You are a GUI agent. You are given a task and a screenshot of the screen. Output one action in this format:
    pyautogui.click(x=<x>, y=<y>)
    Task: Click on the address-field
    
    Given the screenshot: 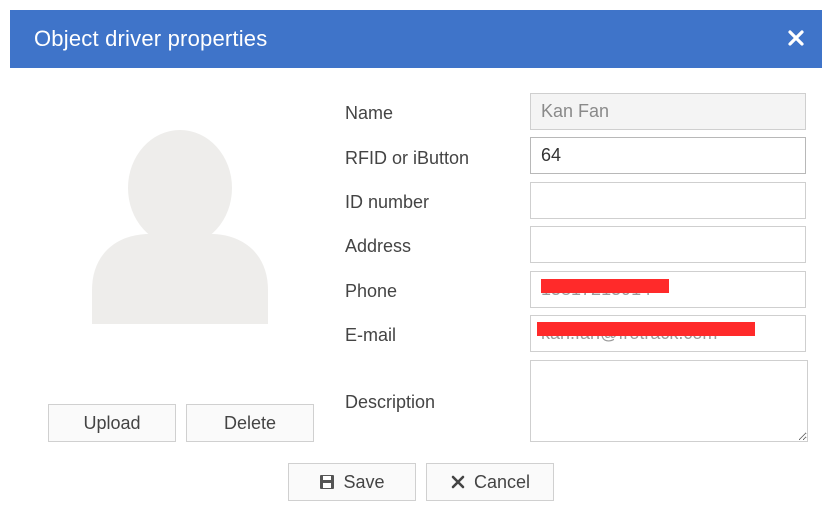 What is the action you would take?
    pyautogui.click(x=668, y=244)
    